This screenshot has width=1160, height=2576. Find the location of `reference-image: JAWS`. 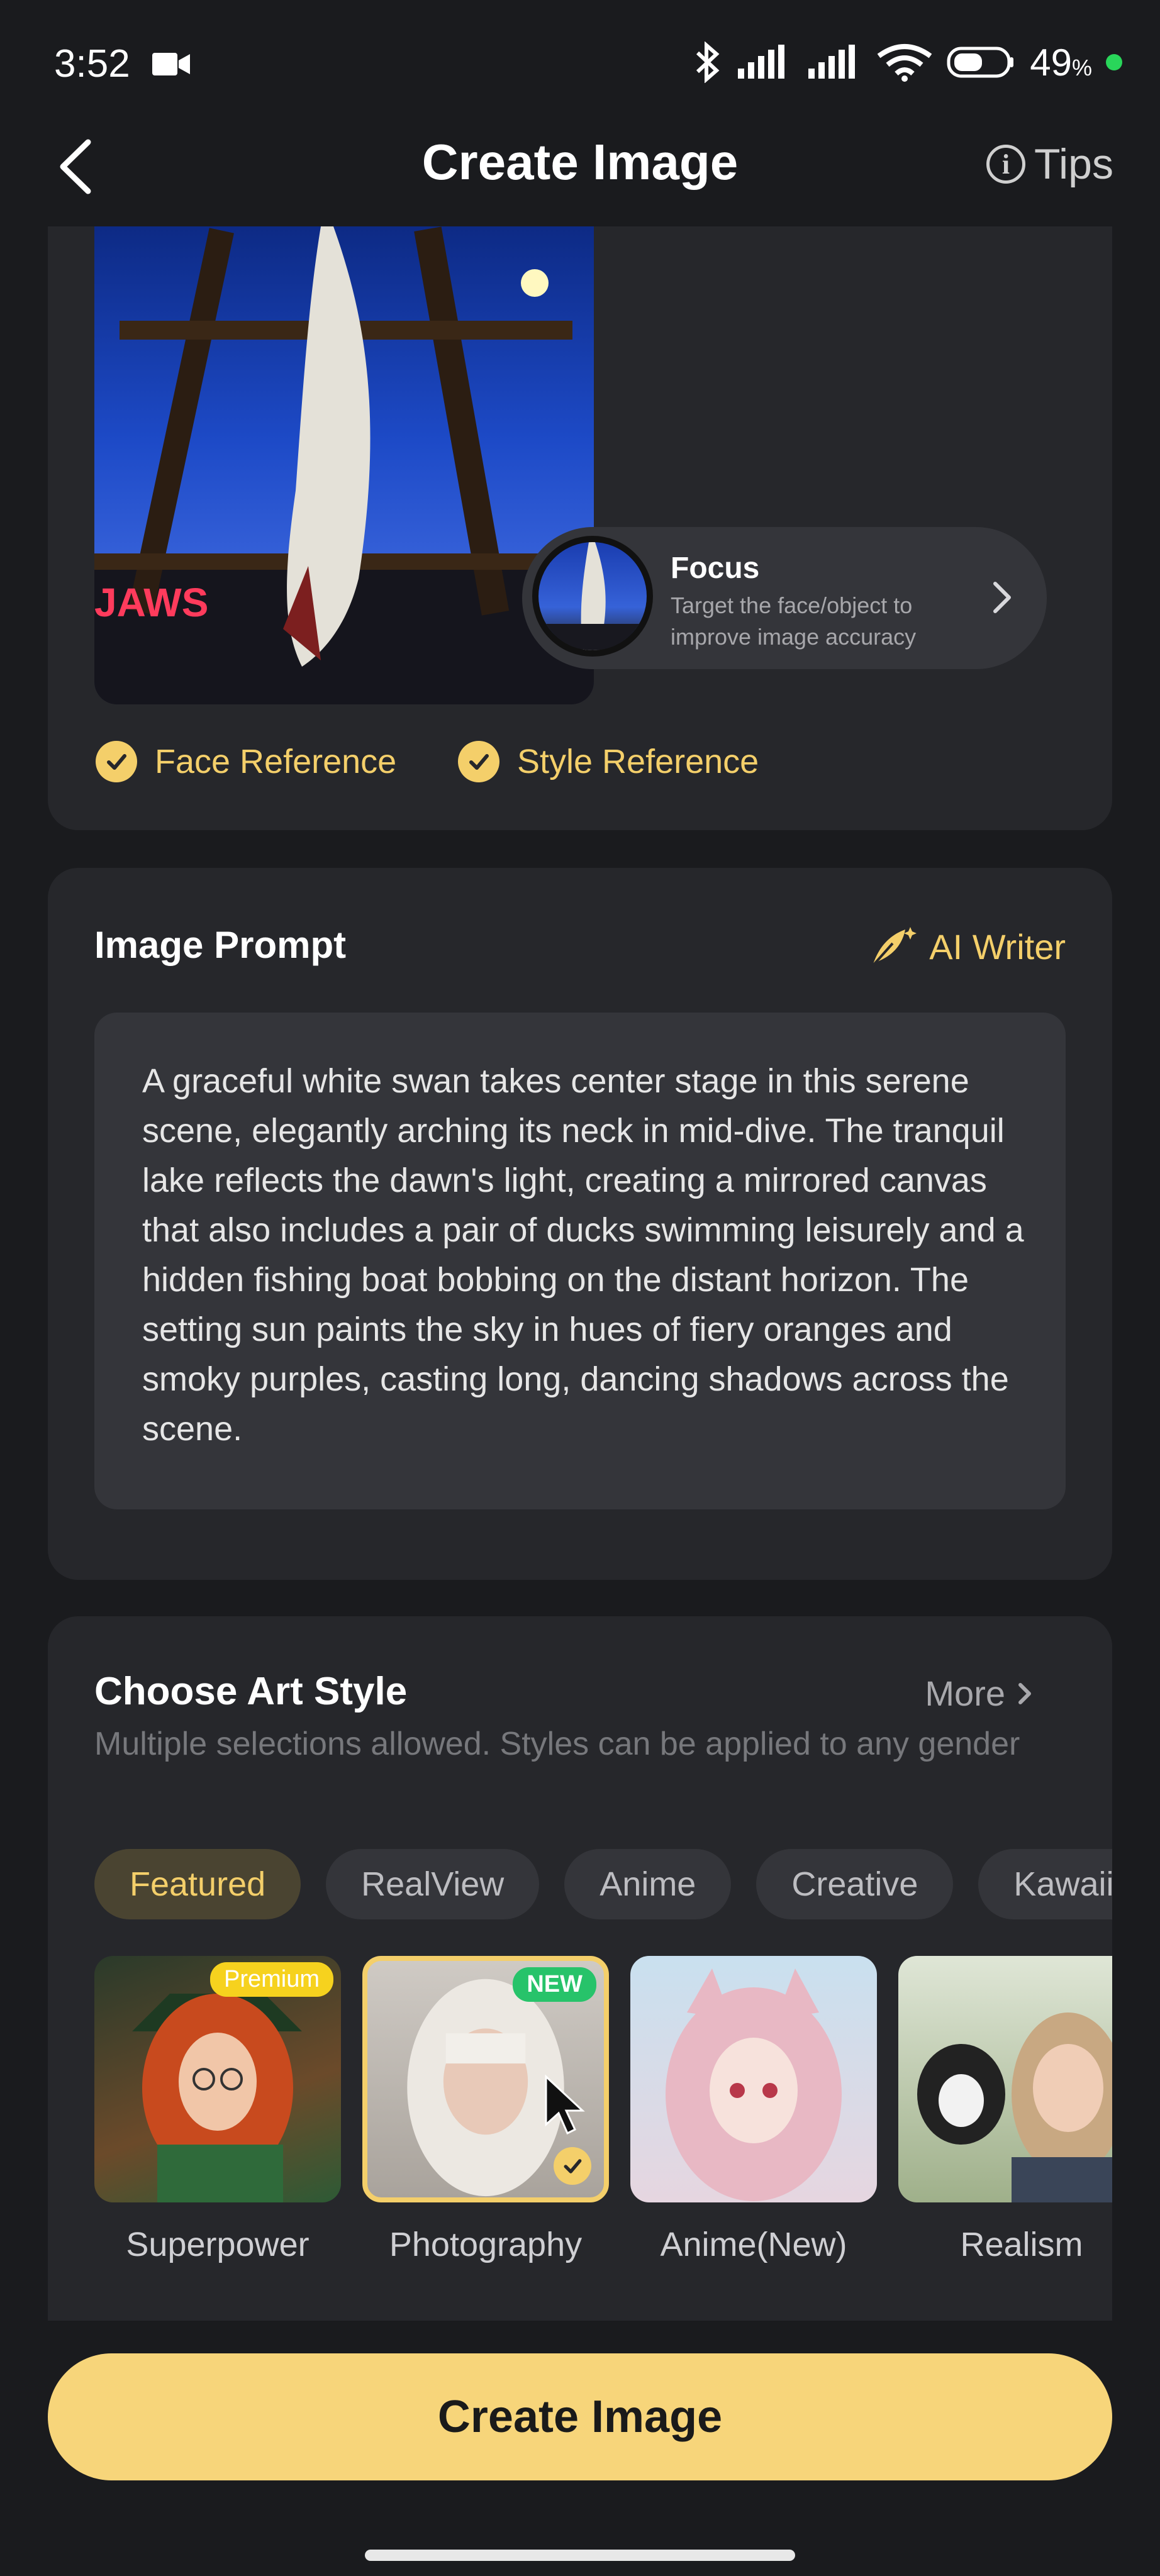

reference-image: JAWS is located at coordinates (344, 465).